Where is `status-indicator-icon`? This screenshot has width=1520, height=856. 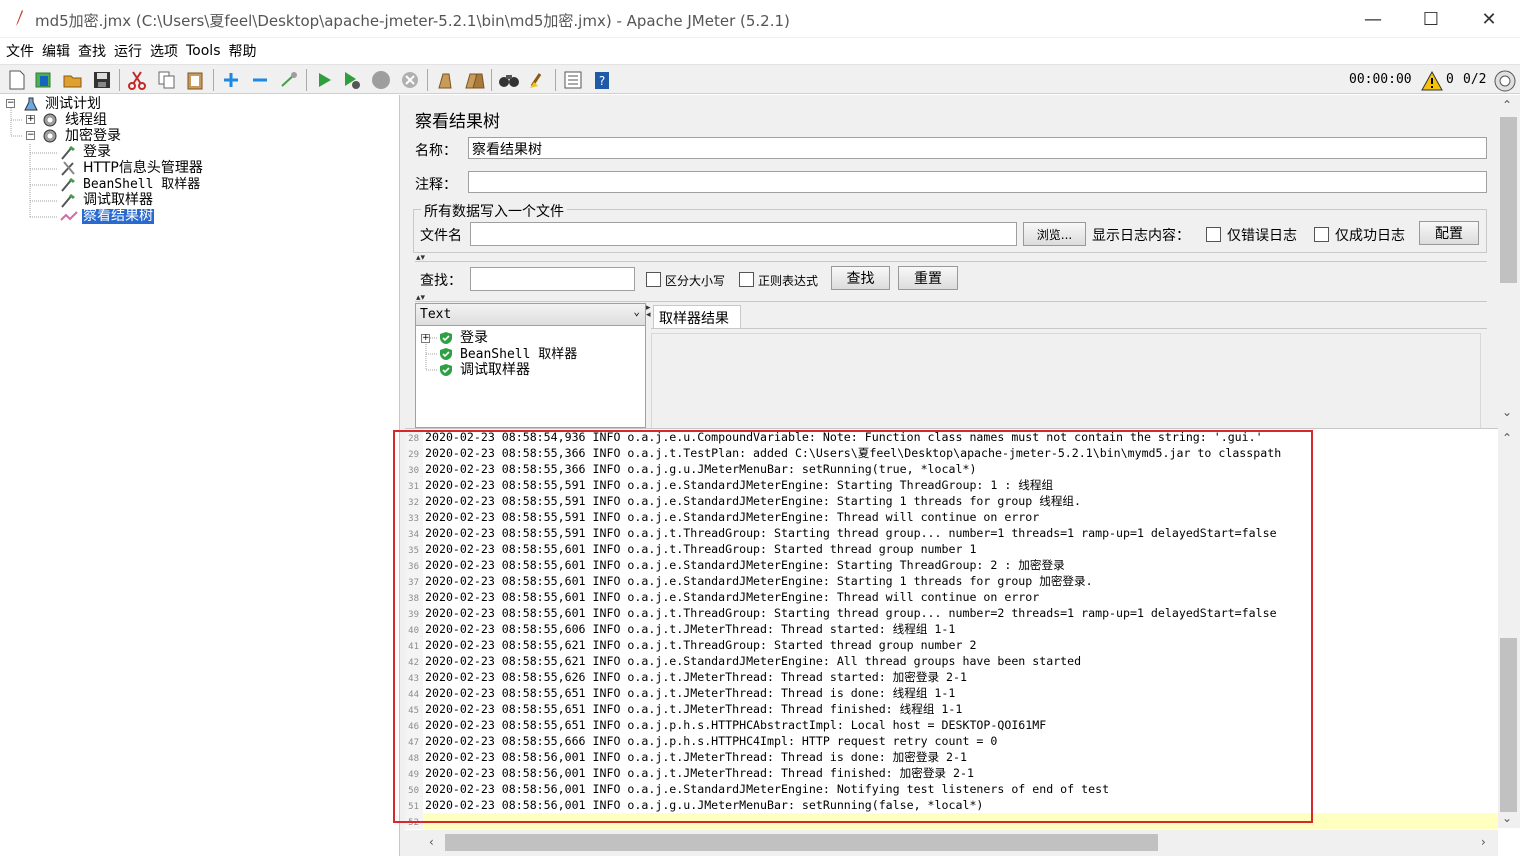
status-indicator-icon is located at coordinates (1505, 81).